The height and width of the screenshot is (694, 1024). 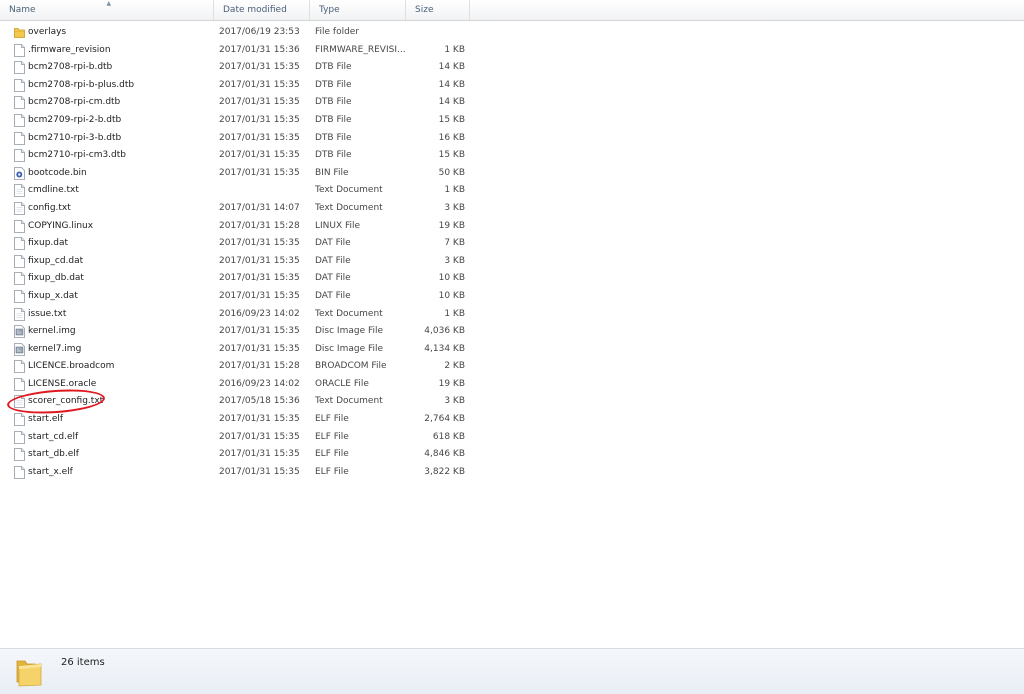 I want to click on column-header-type: Type, so click(x=358, y=10).